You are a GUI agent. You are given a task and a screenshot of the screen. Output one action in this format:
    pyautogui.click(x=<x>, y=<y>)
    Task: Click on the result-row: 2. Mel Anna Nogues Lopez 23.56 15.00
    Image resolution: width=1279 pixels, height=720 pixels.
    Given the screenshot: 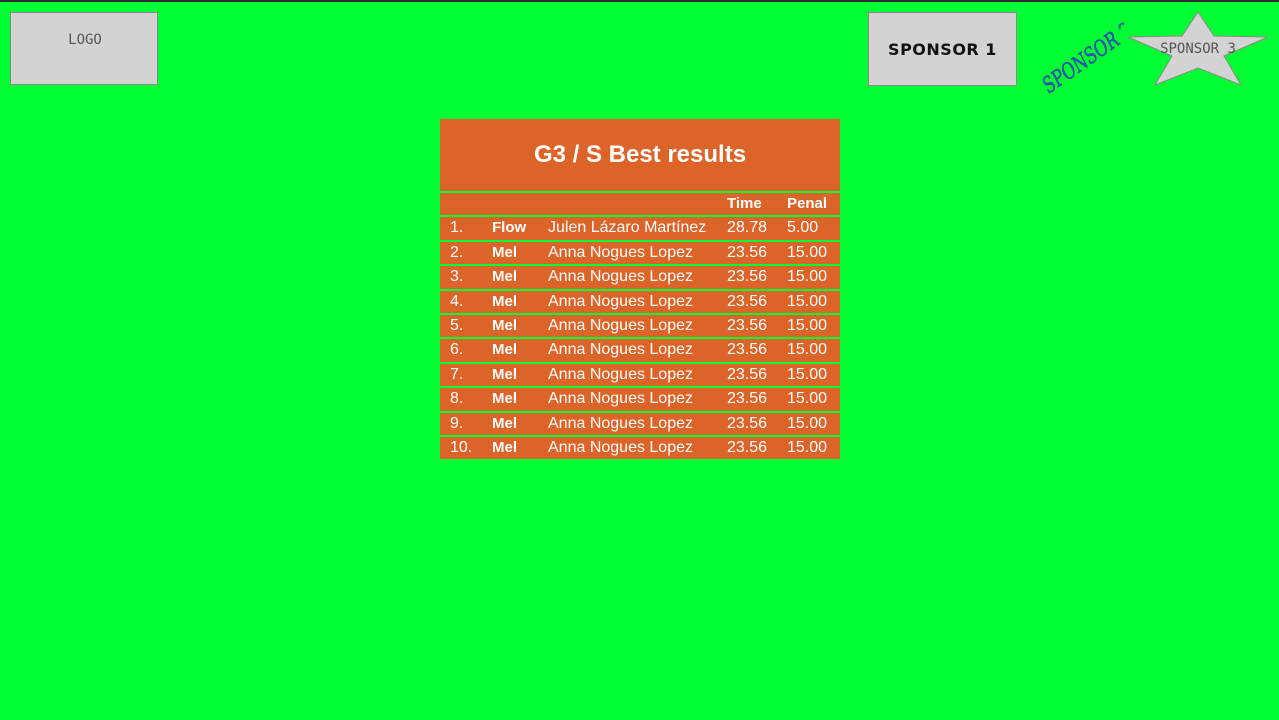 What is the action you would take?
    pyautogui.click(x=640, y=253)
    